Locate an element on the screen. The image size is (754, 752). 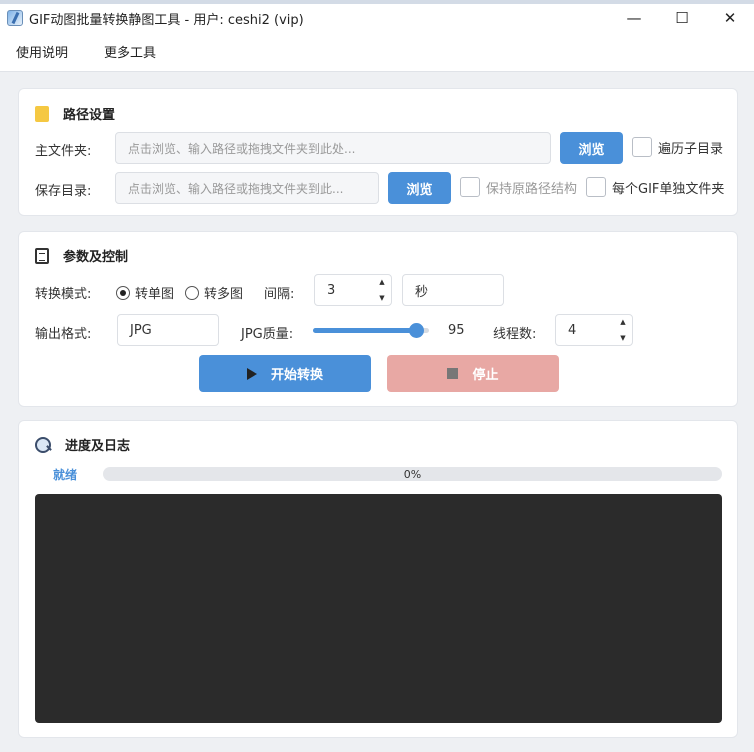
close-button: ✕ is located at coordinates (730, 18).